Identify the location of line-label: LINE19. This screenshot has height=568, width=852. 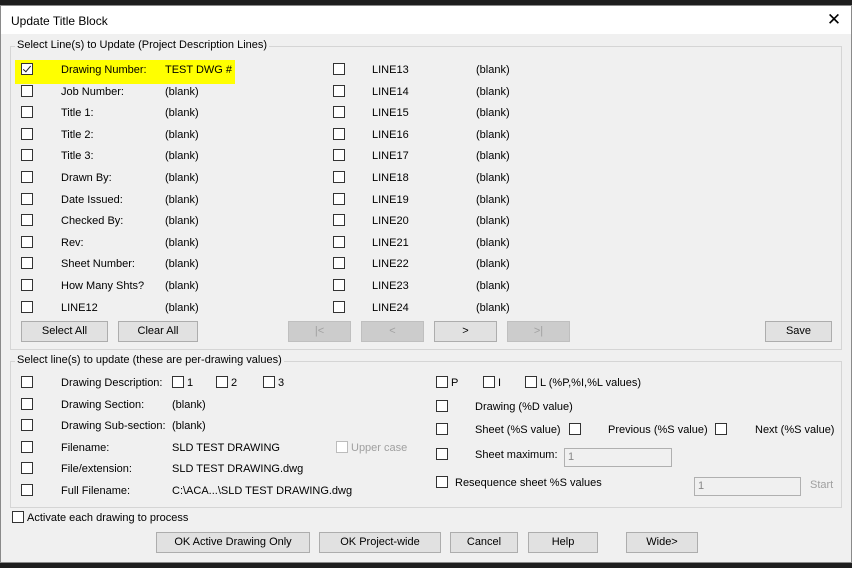
(390, 200).